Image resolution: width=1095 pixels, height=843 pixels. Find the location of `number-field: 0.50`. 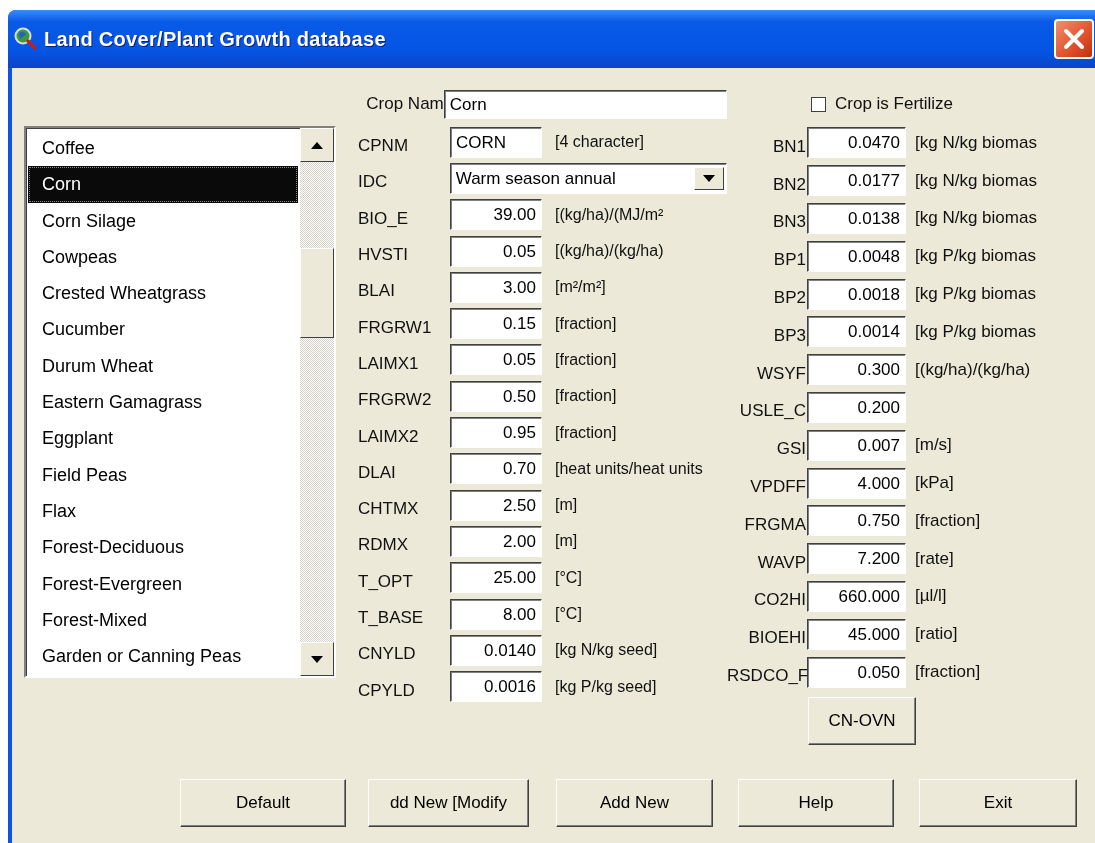

number-field: 0.50 is located at coordinates (496, 396).